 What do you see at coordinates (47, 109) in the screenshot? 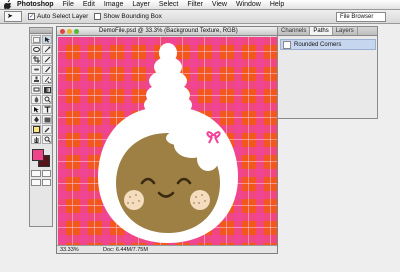
I see `type-tool` at bounding box center [47, 109].